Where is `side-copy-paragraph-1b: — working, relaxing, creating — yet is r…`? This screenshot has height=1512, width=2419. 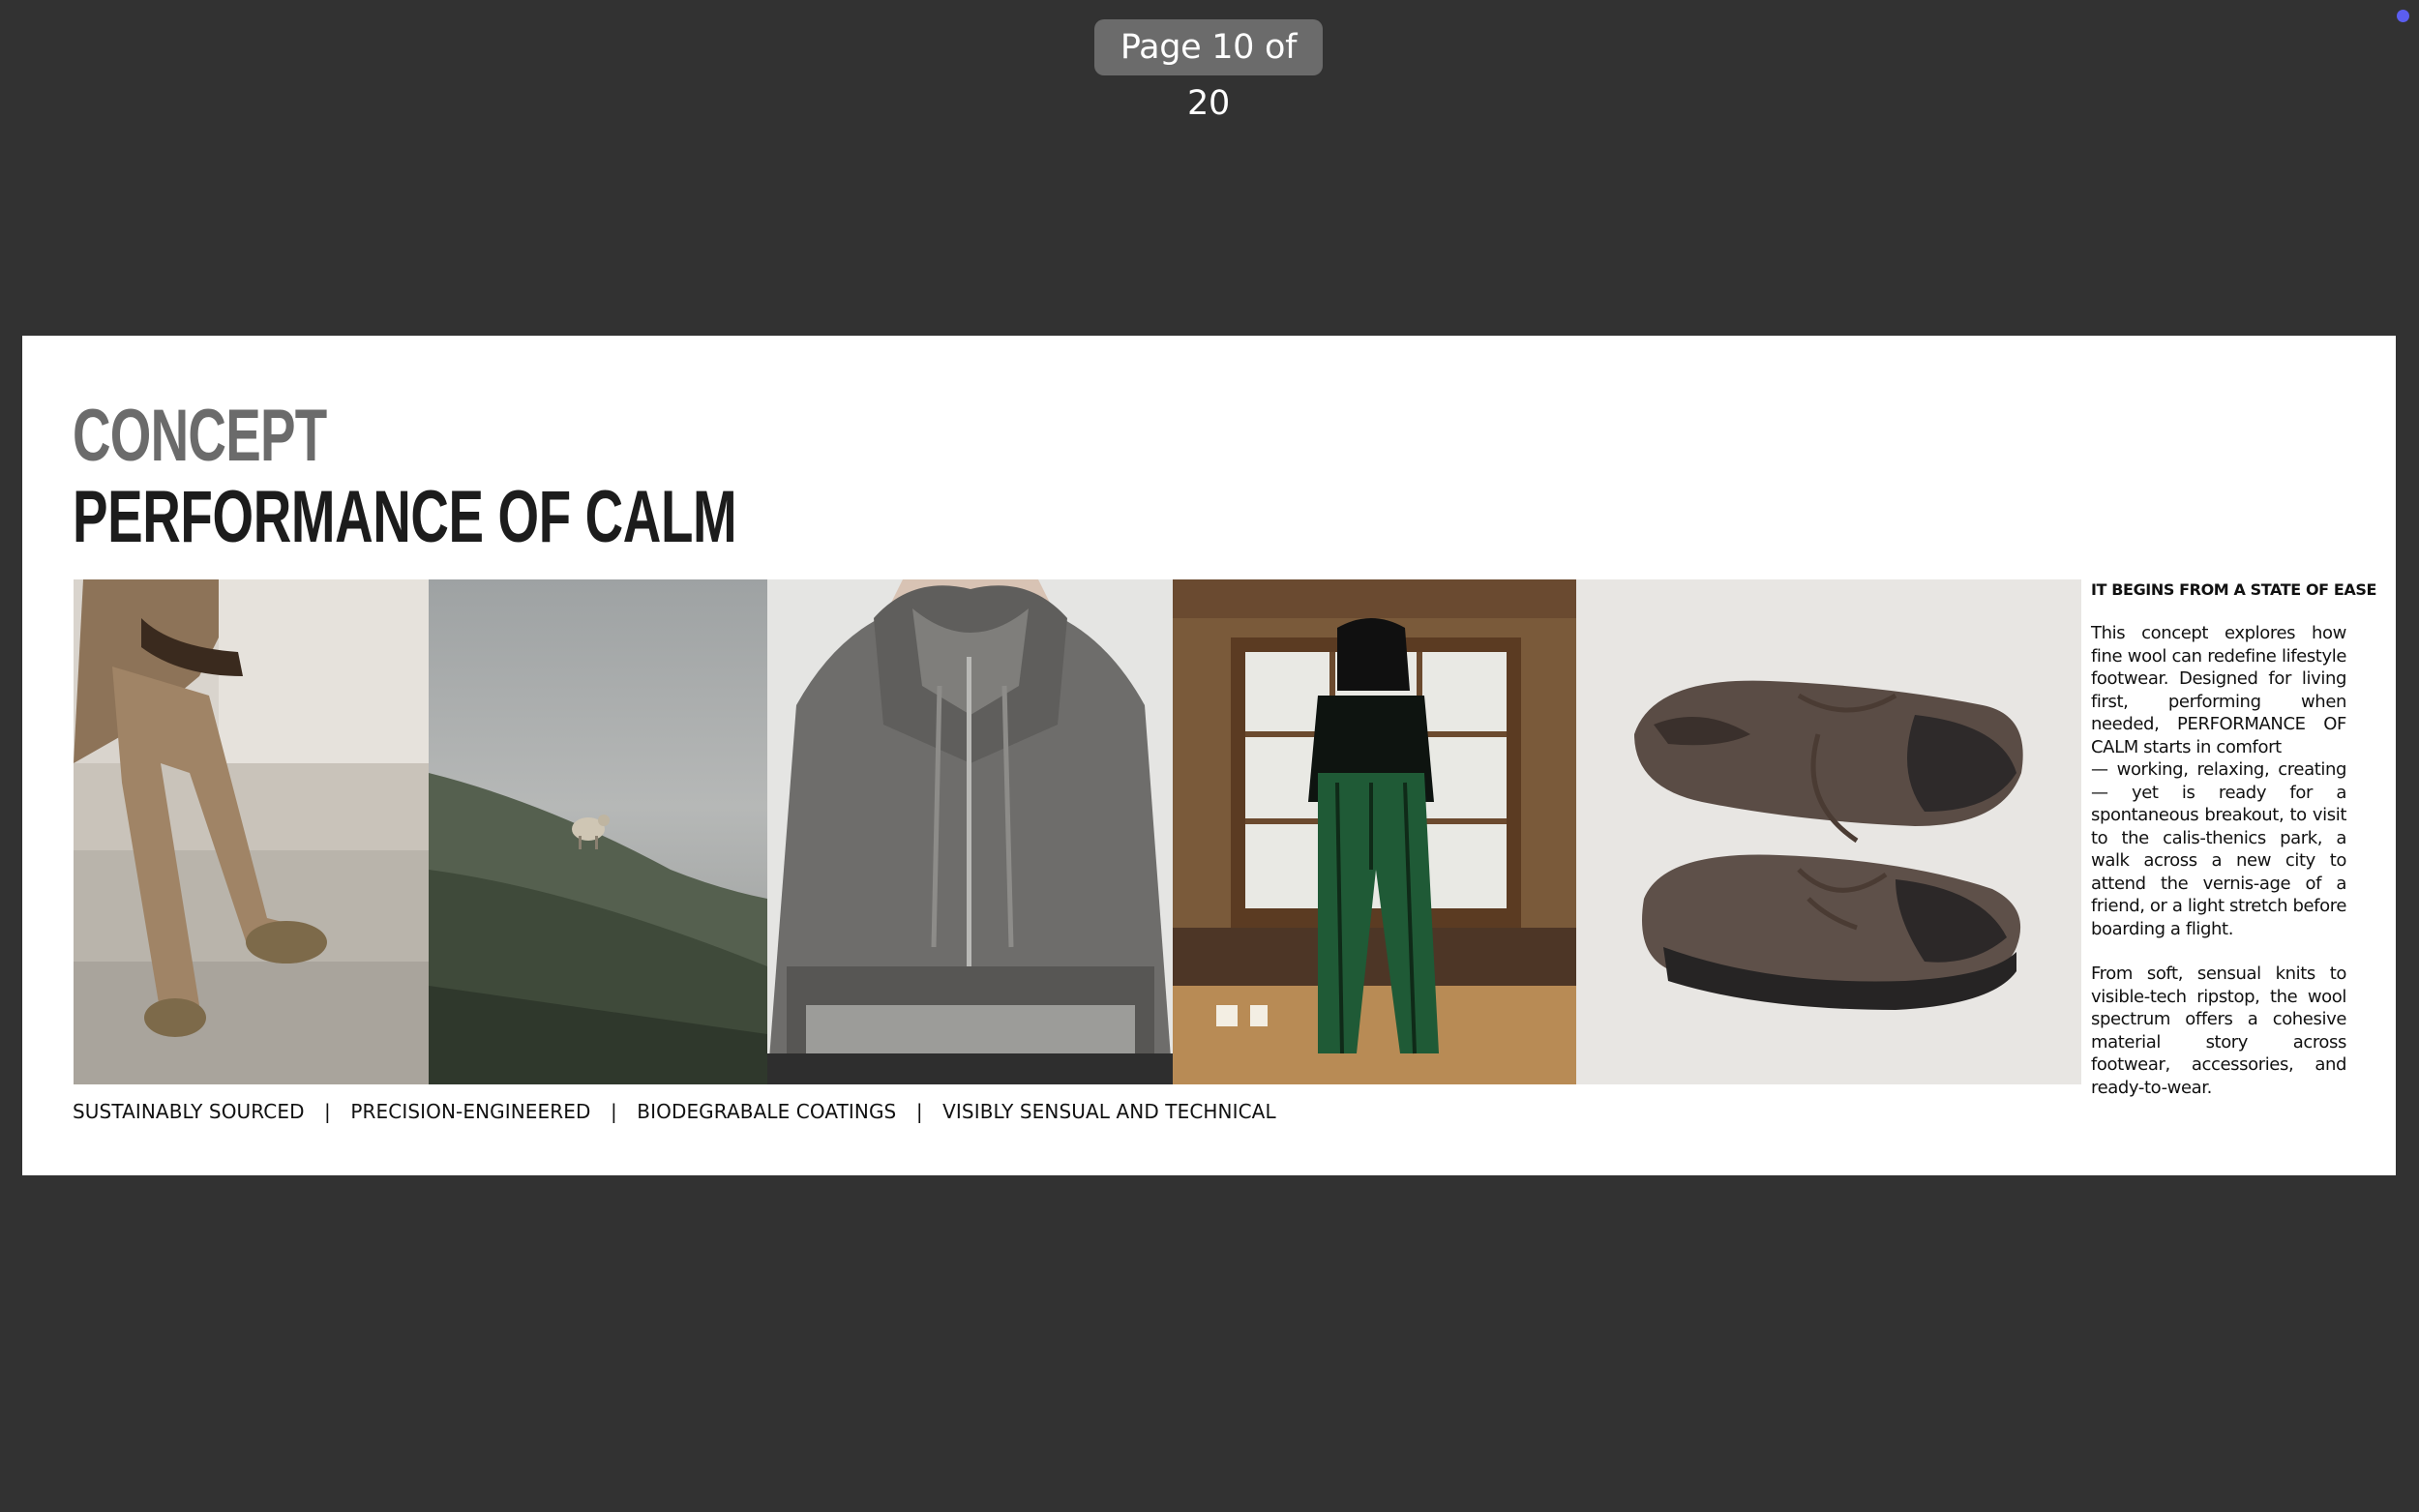 side-copy-paragraph-1b: — working, relaxing, creating — yet is r… is located at coordinates (2218, 849).